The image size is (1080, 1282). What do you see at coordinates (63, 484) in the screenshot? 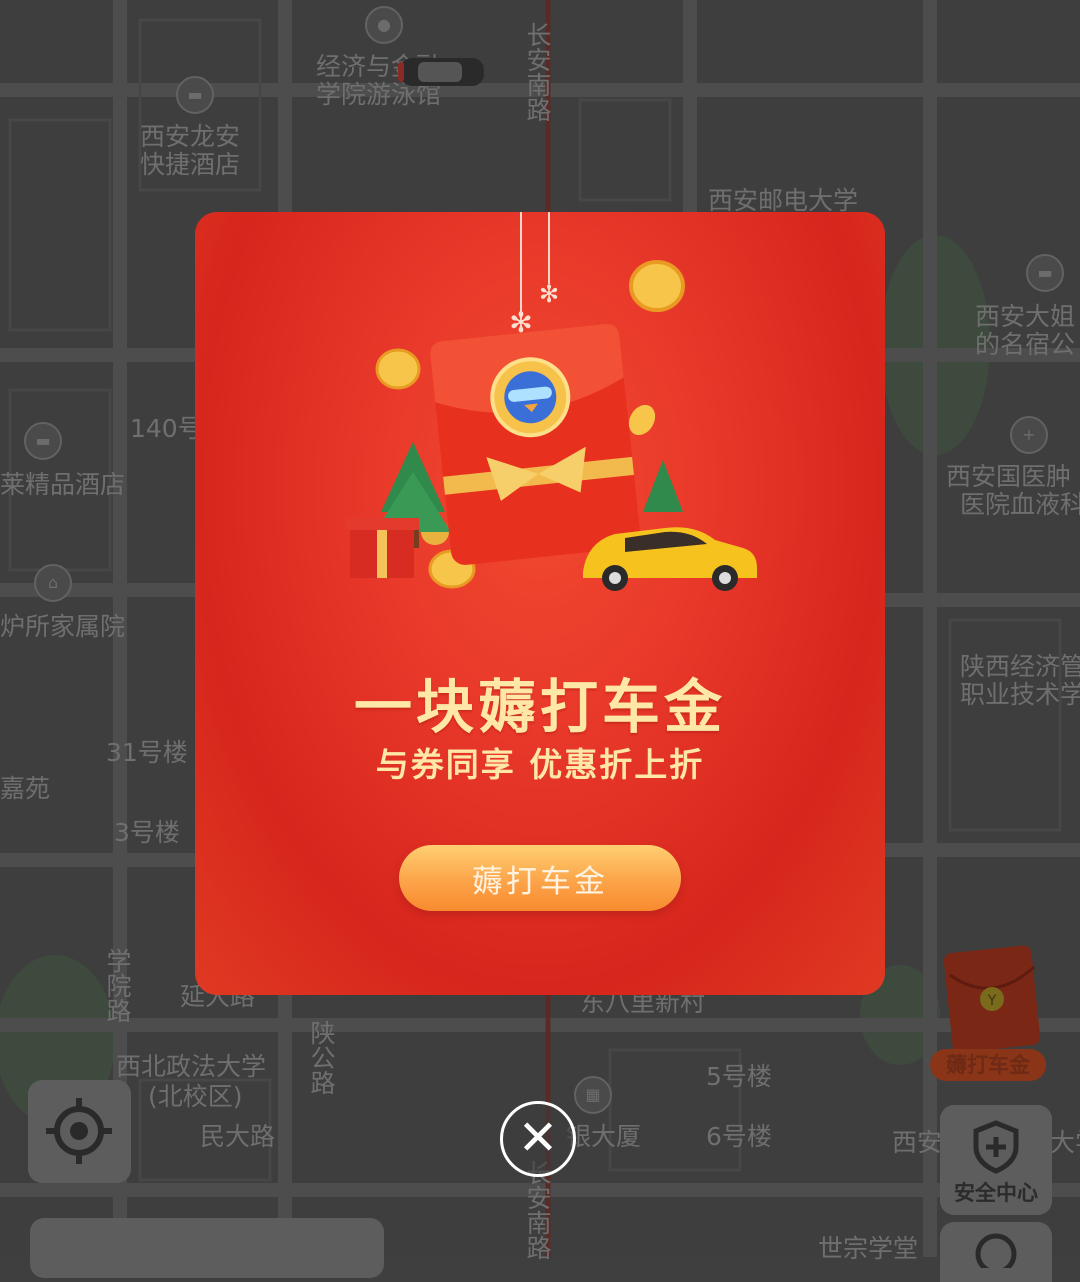
I see `map-label: 莱精品酒店` at bounding box center [63, 484].